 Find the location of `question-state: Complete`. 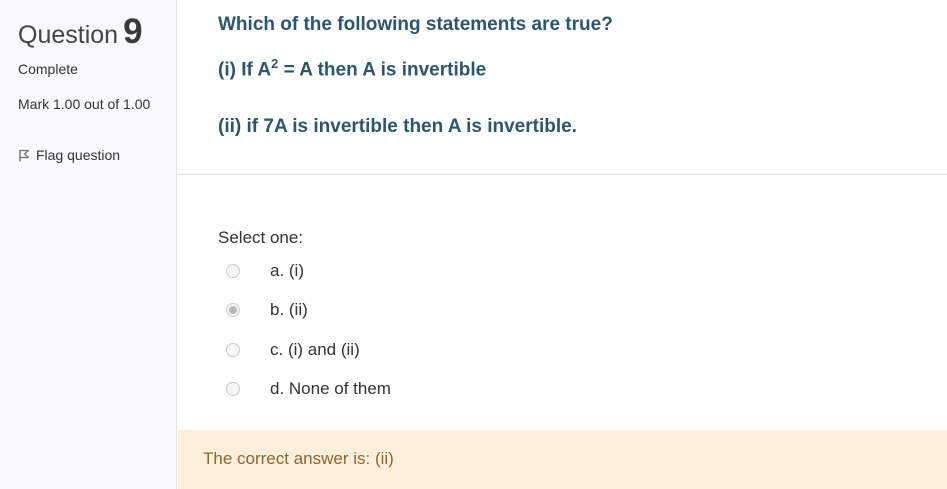

question-state: Complete is located at coordinates (48, 69).